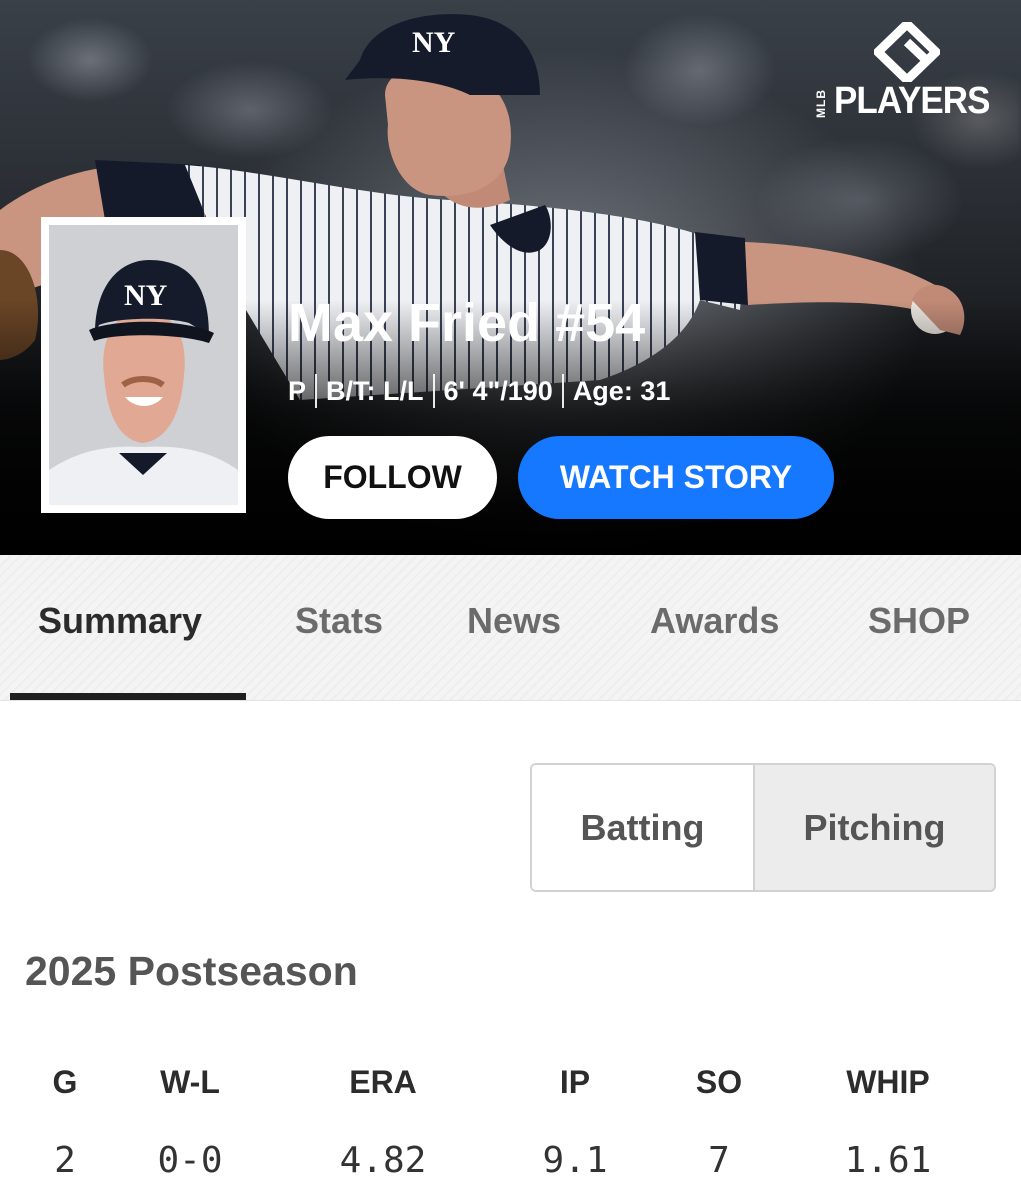 This screenshot has height=1200, width=1021. What do you see at coordinates (888, 1160) in the screenshot?
I see `stat-value-whip: 1.61` at bounding box center [888, 1160].